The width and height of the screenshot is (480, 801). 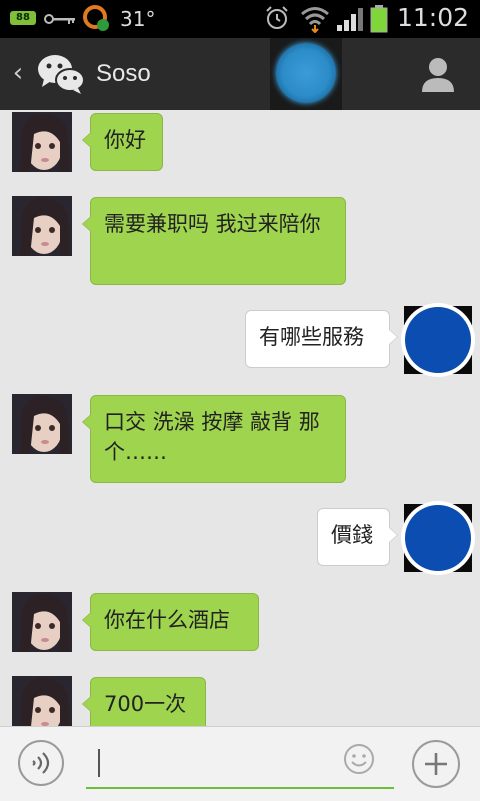 What do you see at coordinates (350, 19) in the screenshot?
I see `signal-icon` at bounding box center [350, 19].